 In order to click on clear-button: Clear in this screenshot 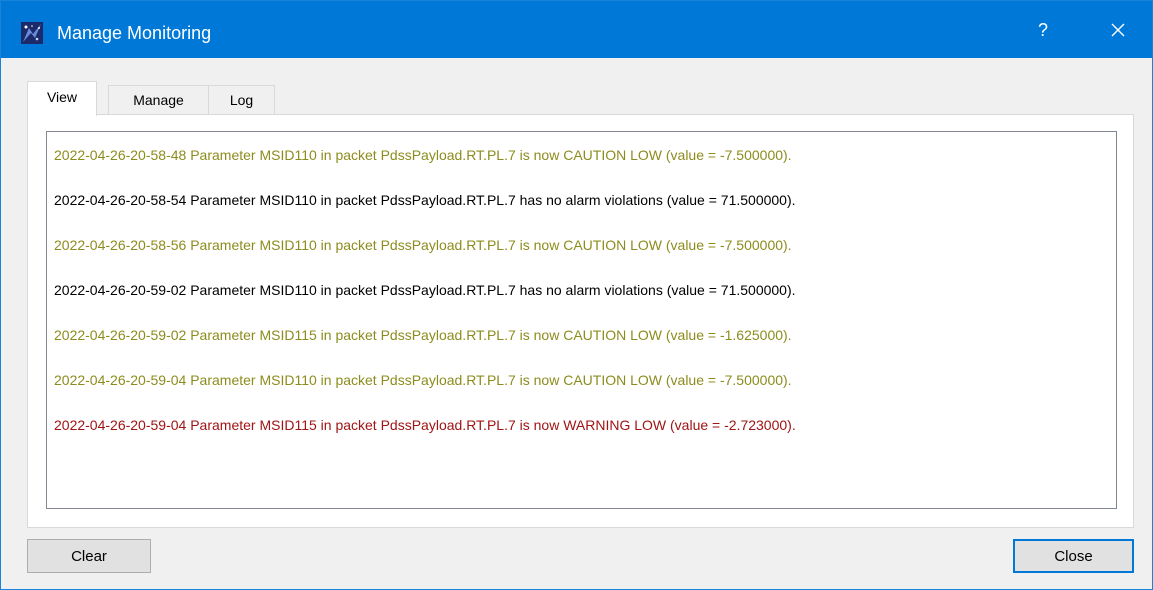, I will do `click(89, 556)`.